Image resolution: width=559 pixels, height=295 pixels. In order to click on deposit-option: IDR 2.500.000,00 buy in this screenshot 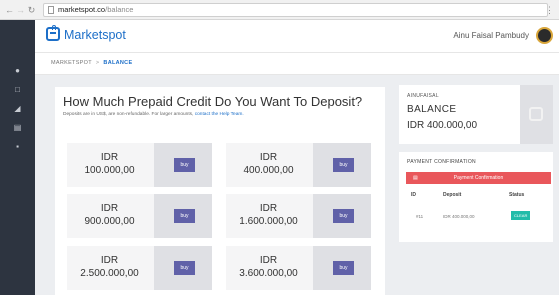, I will do `click(139, 268)`.